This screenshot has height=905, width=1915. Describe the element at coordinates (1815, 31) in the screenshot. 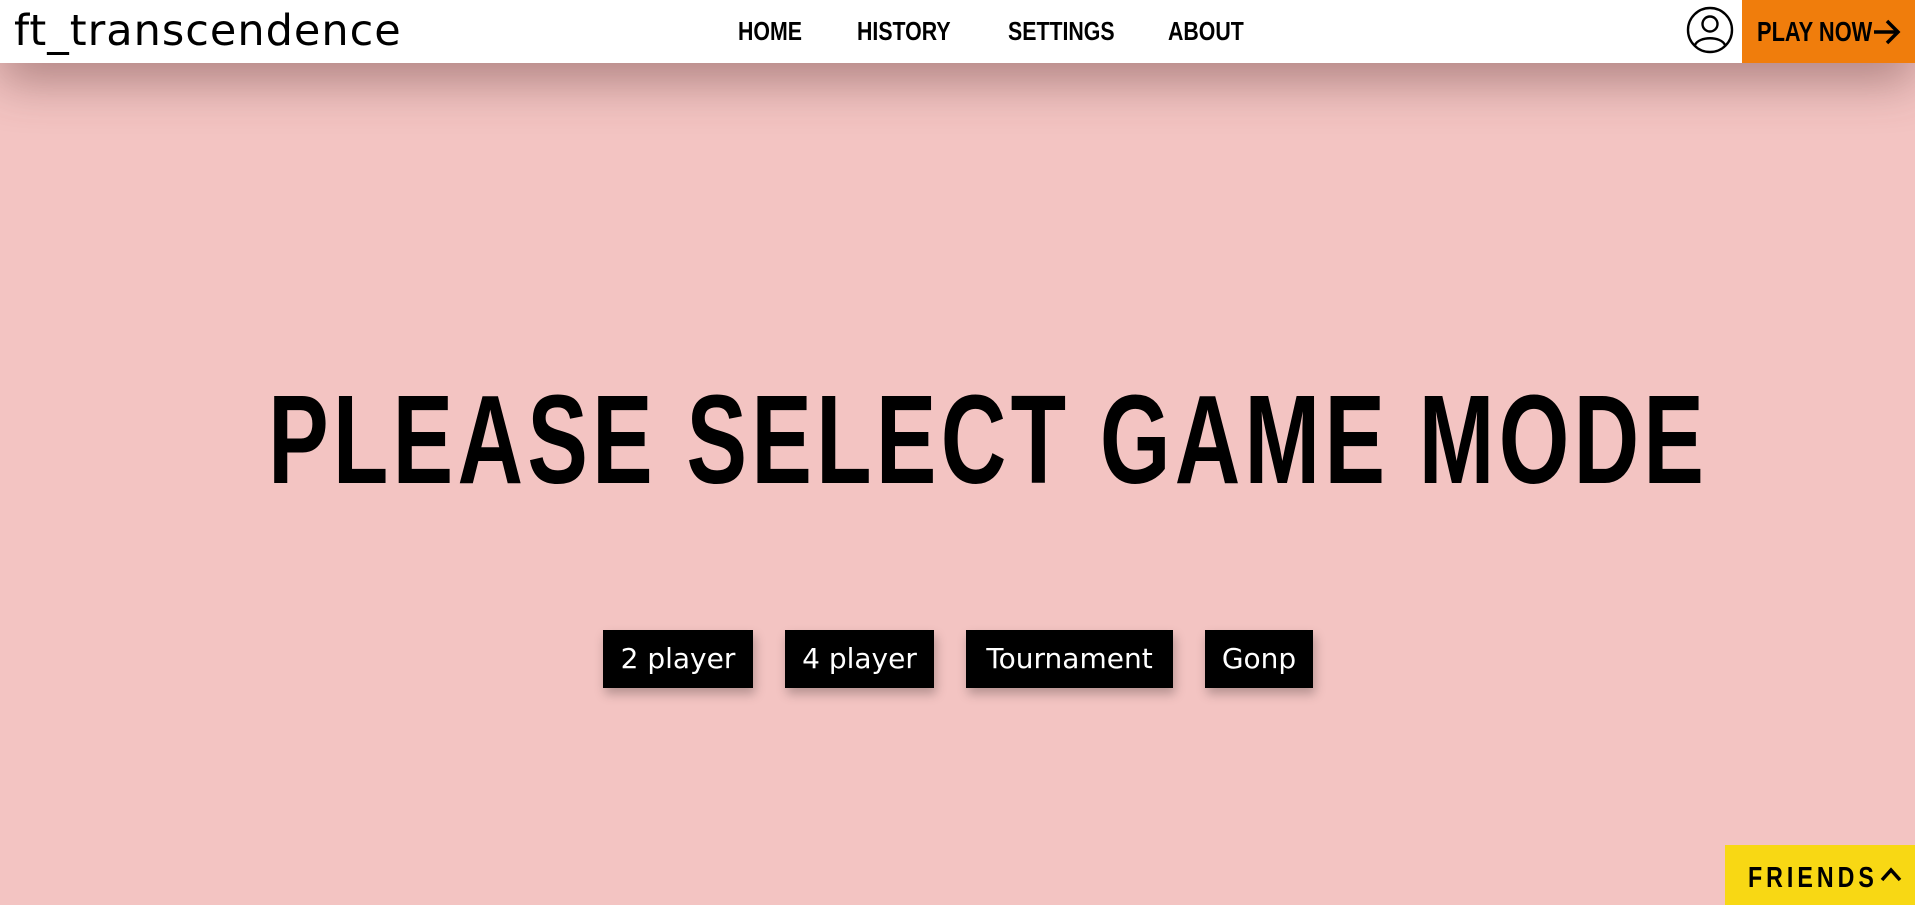

I see `play-now-label: PLAY NOW` at that location.